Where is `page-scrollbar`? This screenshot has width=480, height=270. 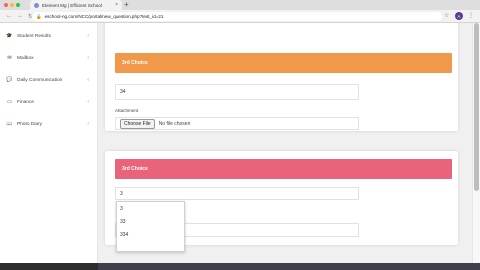
page-scrollbar is located at coordinates (476, 143).